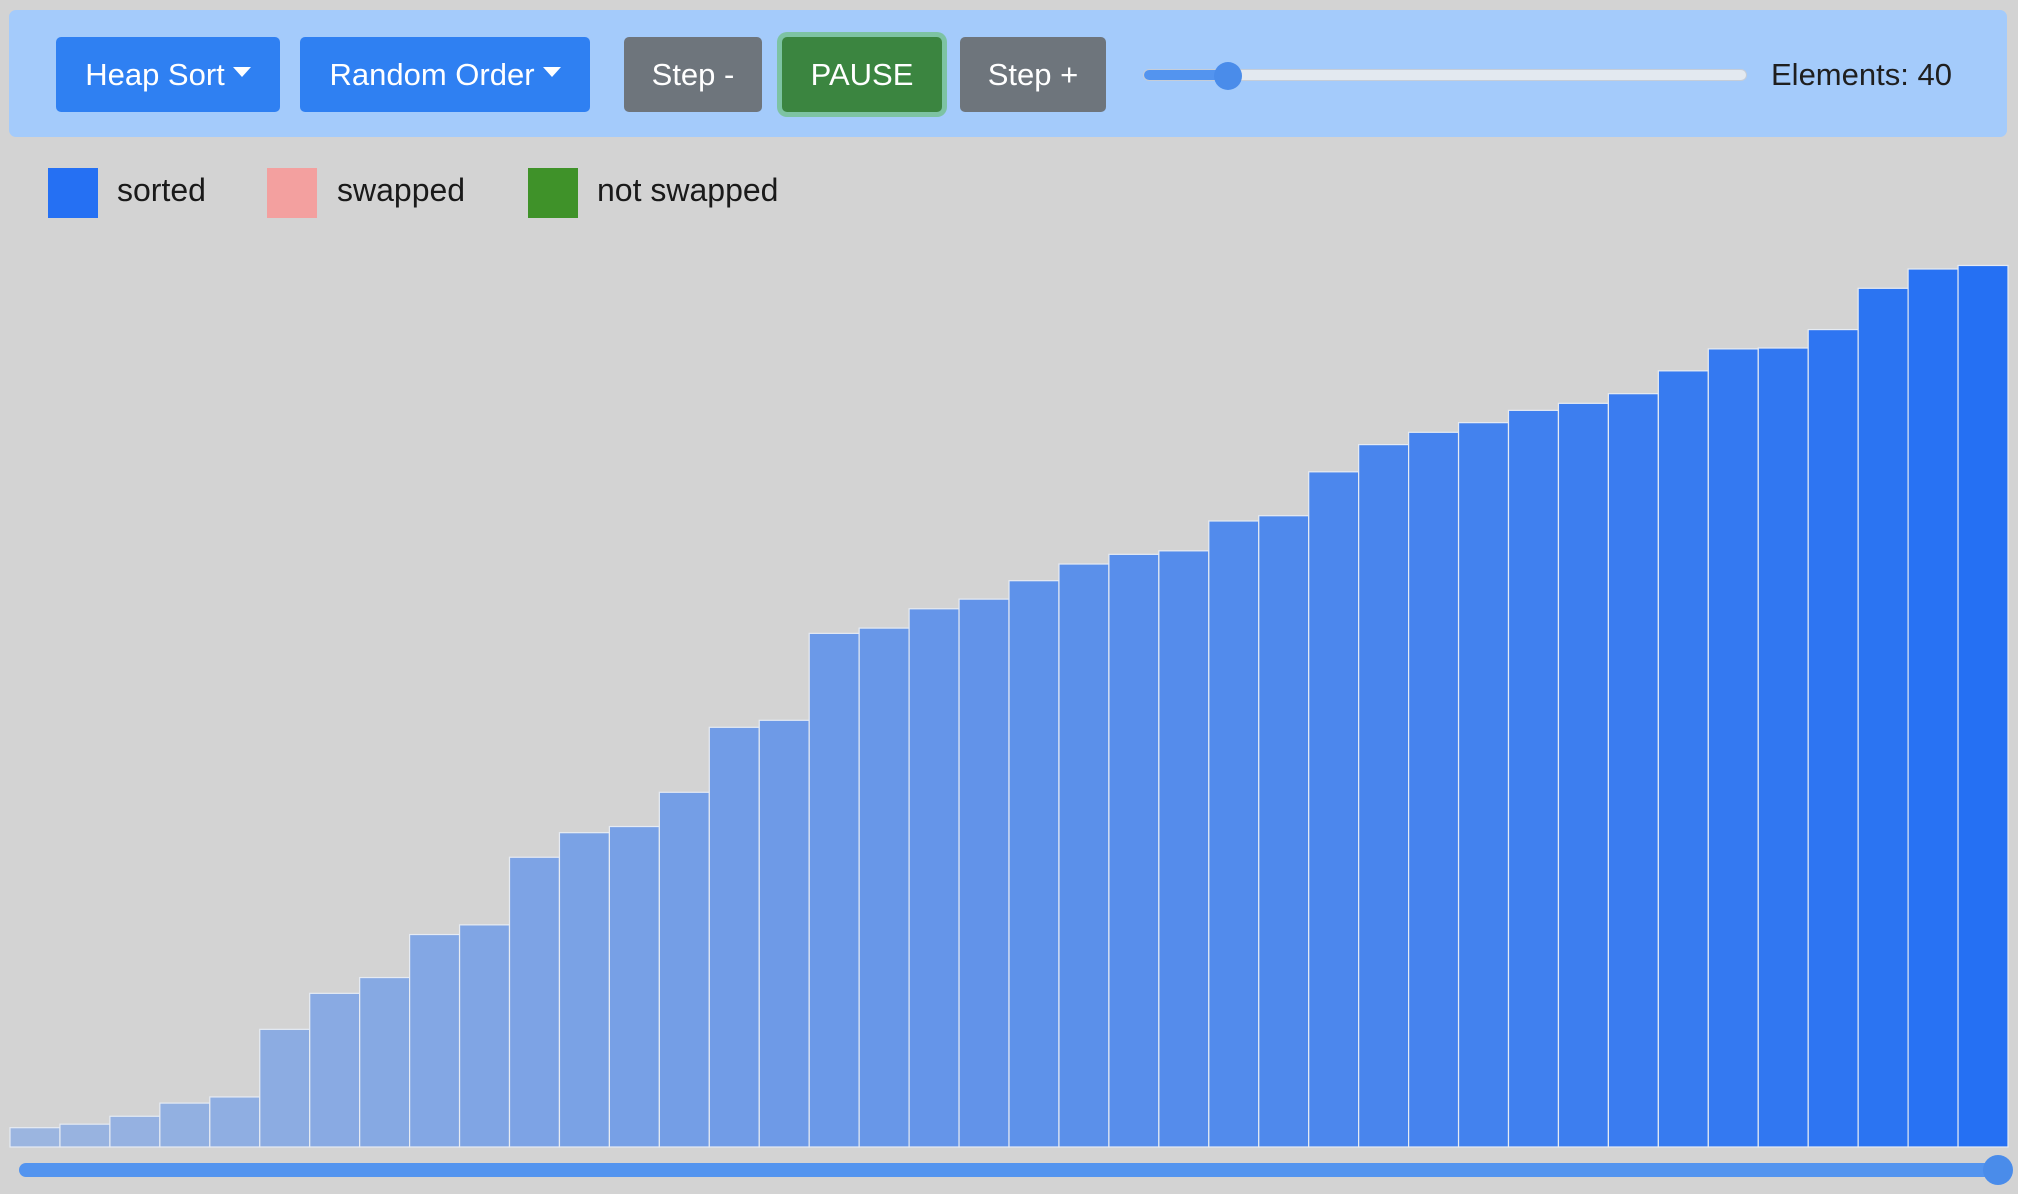 The height and width of the screenshot is (1194, 2018). I want to click on progress-slider-fill, so click(1008, 1170).